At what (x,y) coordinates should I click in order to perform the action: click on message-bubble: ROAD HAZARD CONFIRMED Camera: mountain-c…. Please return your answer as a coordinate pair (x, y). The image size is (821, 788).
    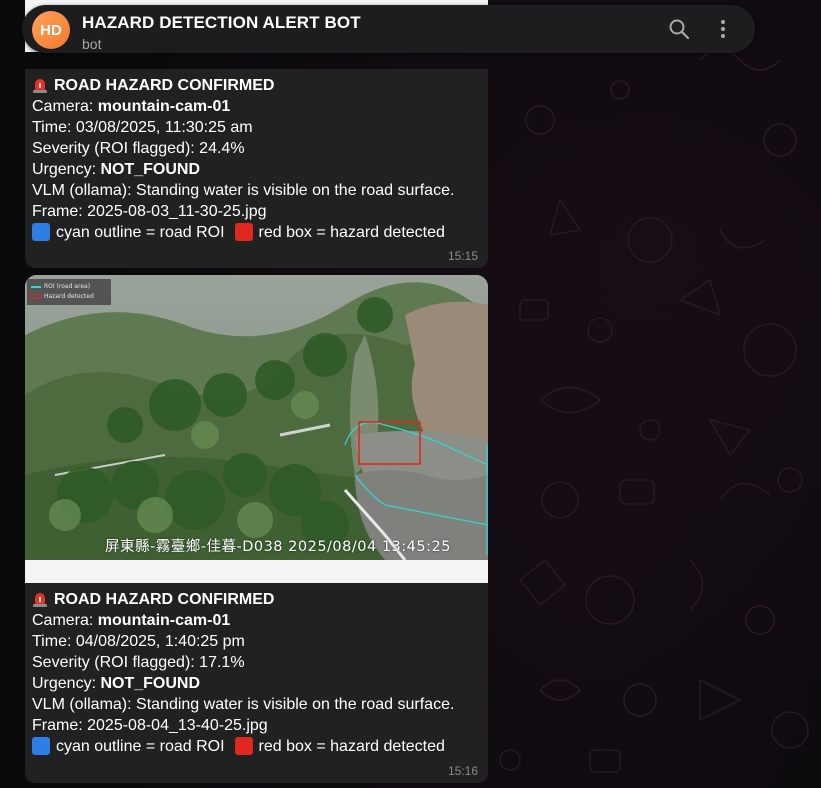
    Looking at the image, I should click on (256, 168).